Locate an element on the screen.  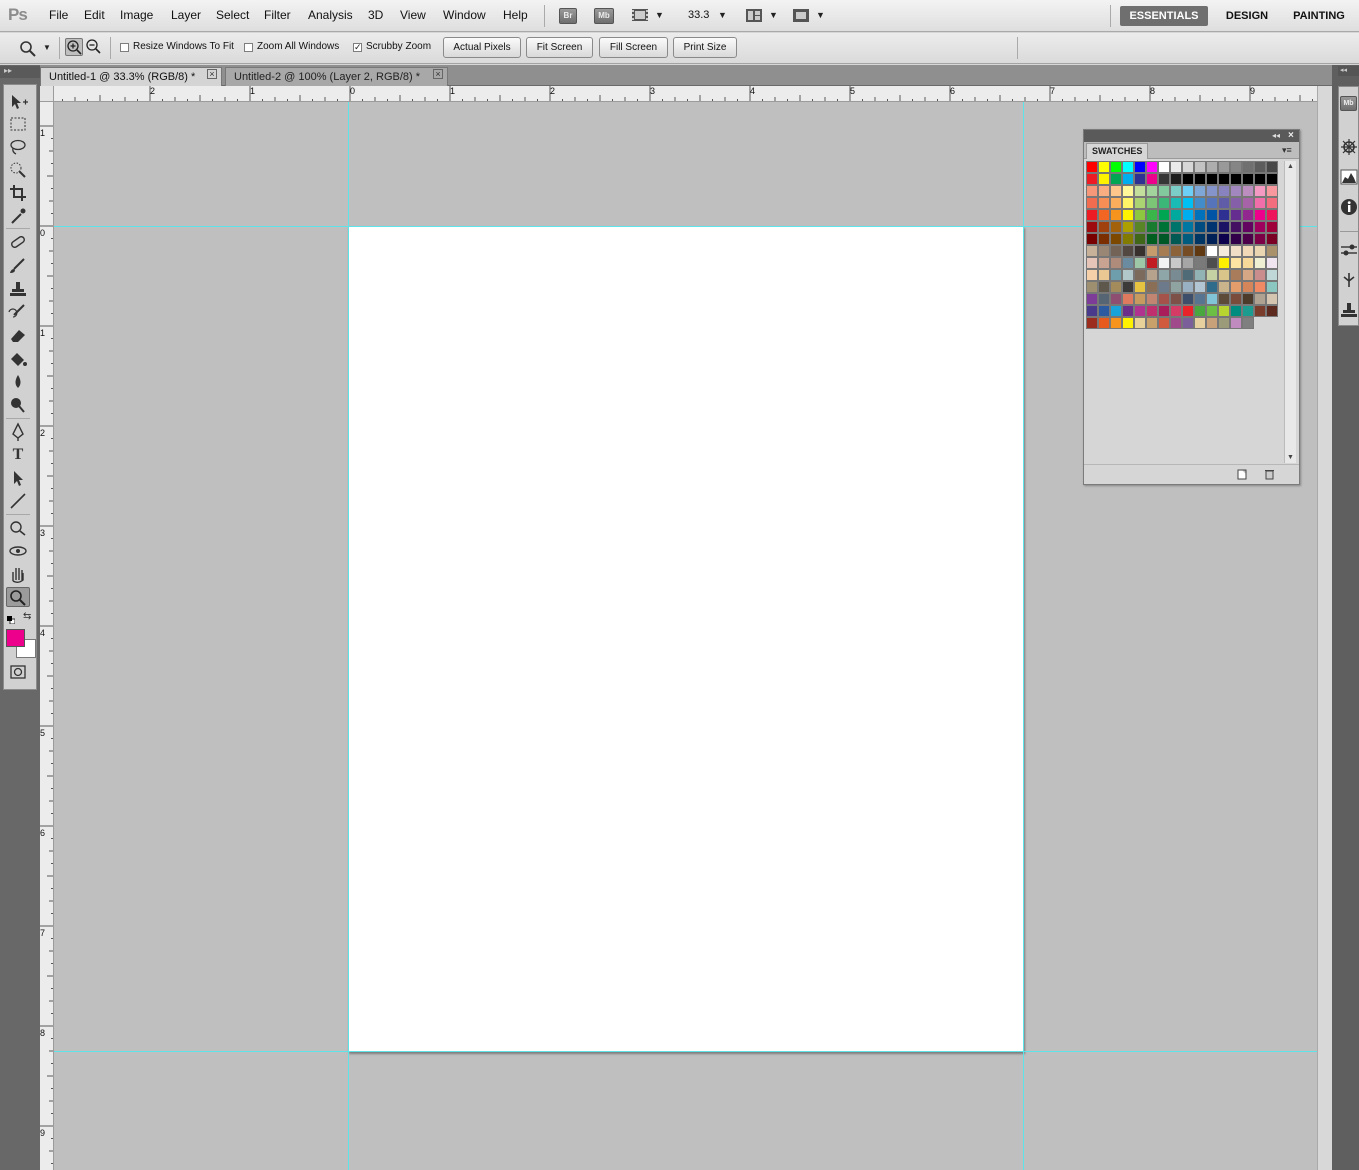
arrange-documents-button is located at coordinates (754, 15).